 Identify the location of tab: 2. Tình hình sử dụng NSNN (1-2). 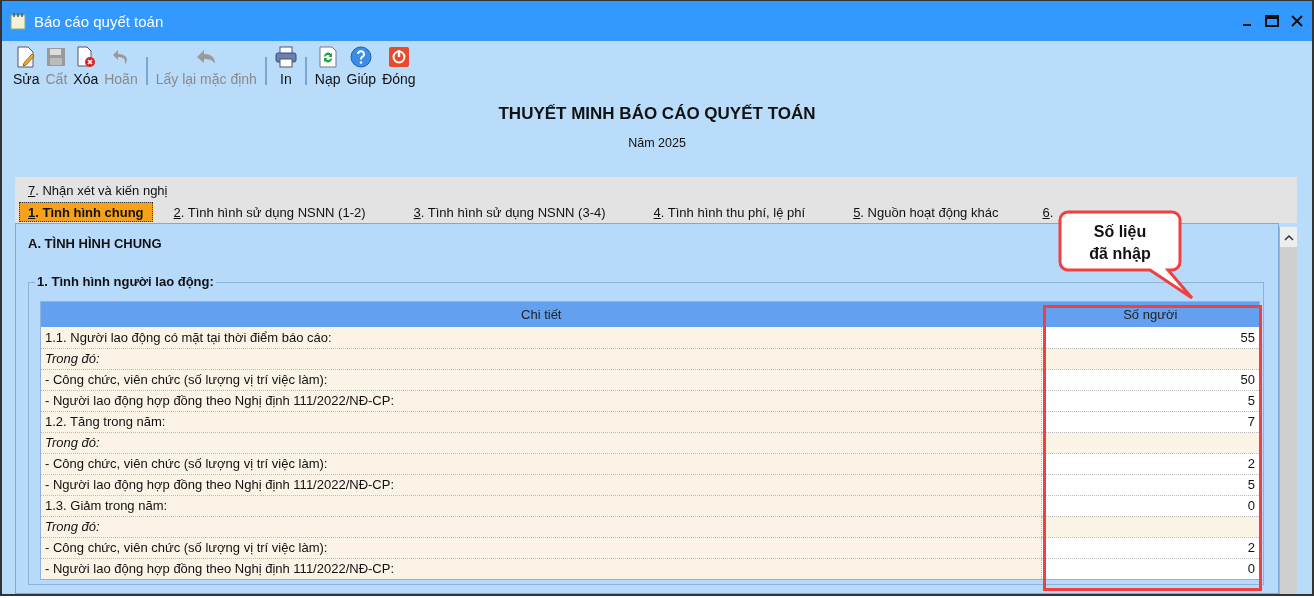
(269, 212).